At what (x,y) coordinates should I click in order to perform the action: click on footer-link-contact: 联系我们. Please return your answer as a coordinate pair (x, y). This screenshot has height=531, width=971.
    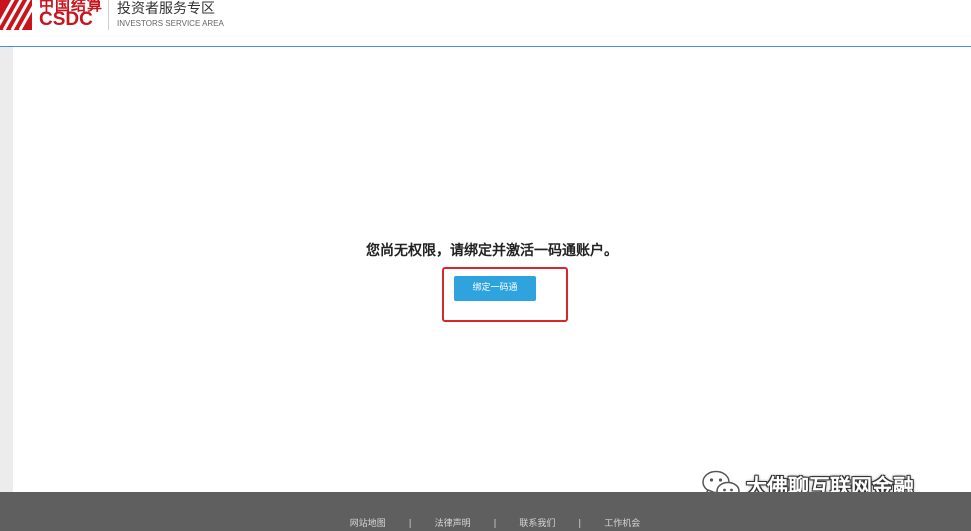
    Looking at the image, I should click on (537, 524).